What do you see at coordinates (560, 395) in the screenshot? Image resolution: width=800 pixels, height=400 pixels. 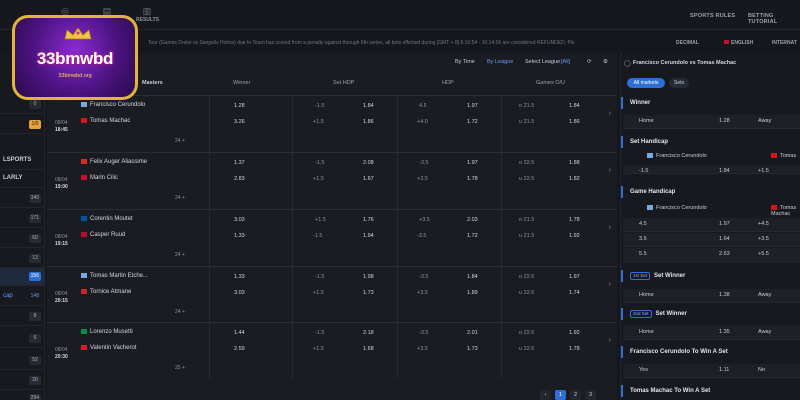 I see `page-1: 1` at bounding box center [560, 395].